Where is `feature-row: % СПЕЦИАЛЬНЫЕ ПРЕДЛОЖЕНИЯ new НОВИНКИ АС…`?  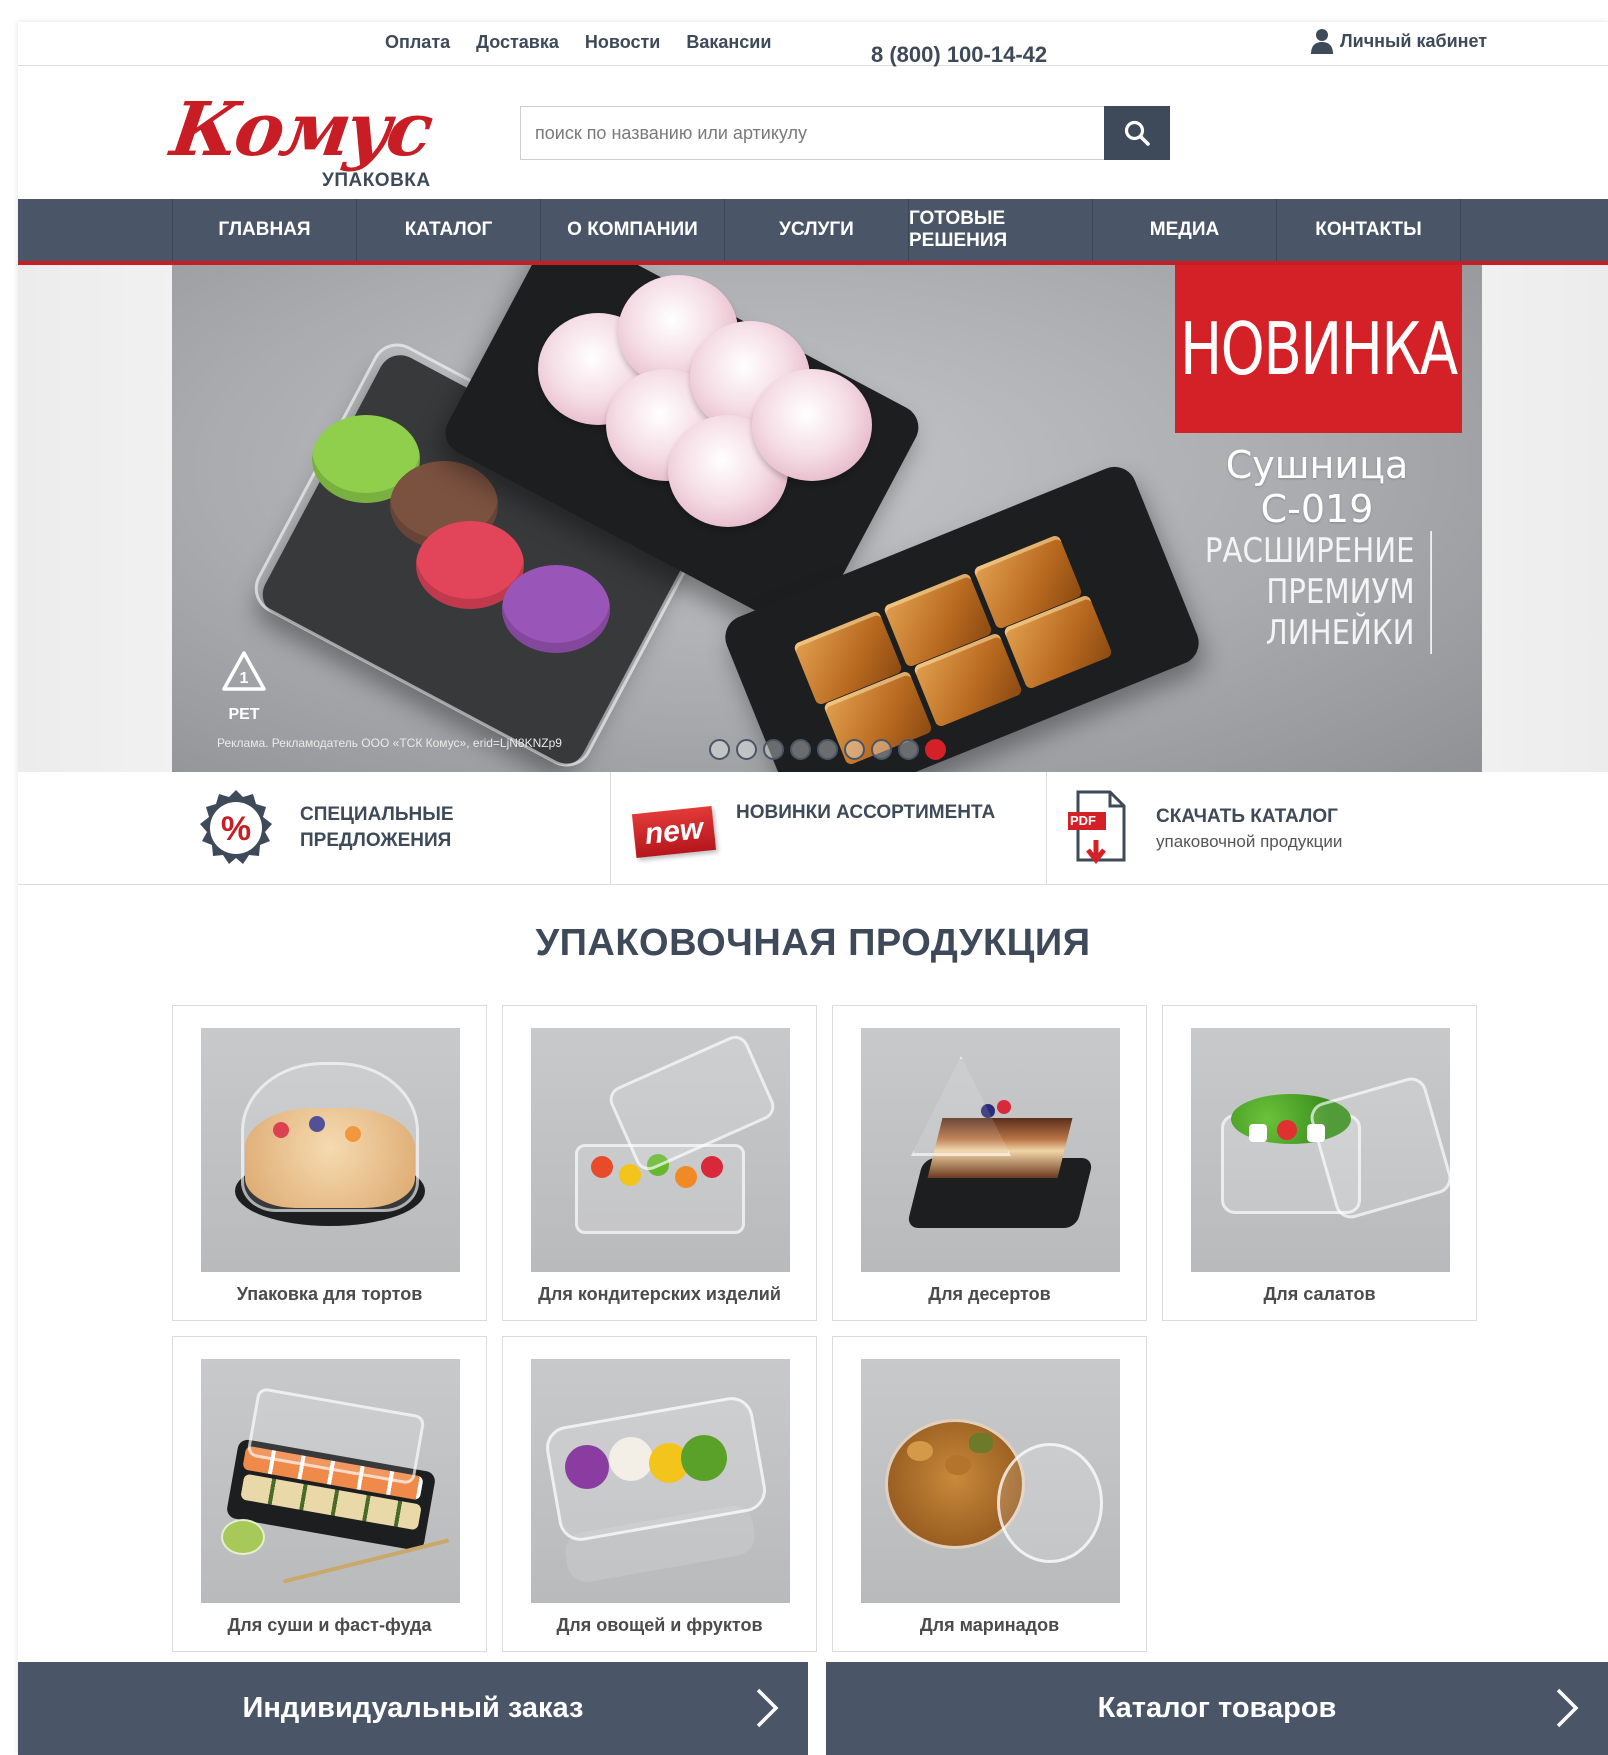
feature-row: % СПЕЦИАЛЬНЫЕ ПРЕДЛОЖЕНИЯ new НОВИНКИ АС… is located at coordinates (813, 828).